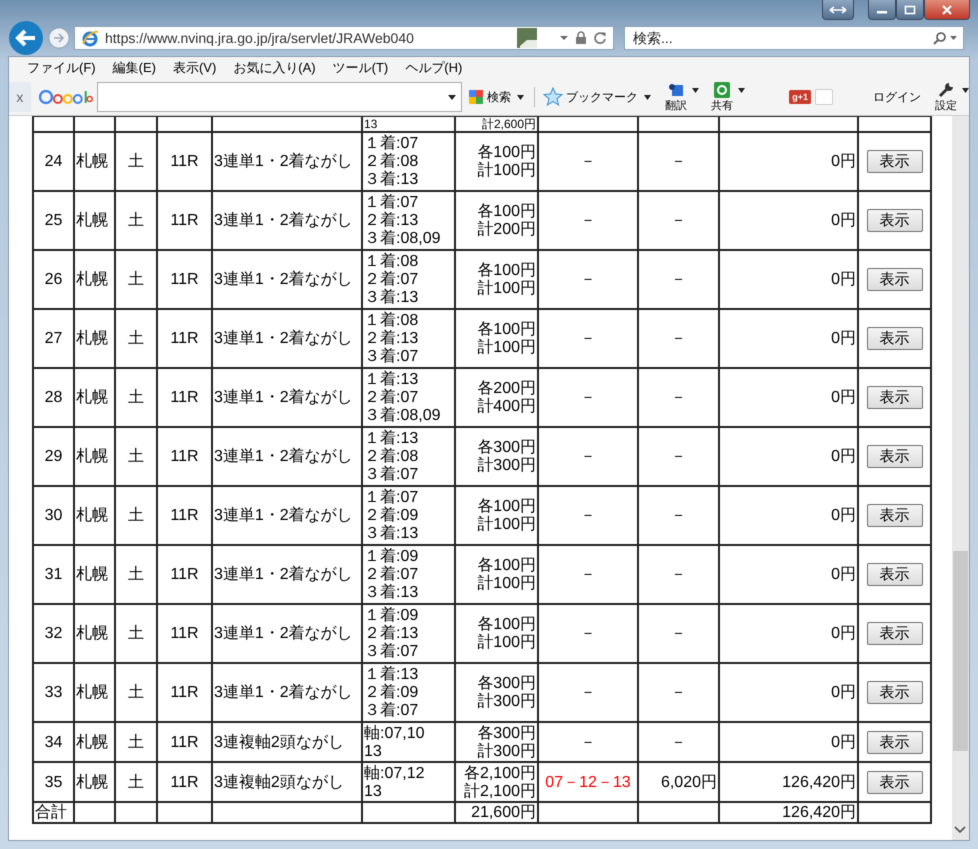 This screenshot has width=978, height=849. I want to click on refresh-icon, so click(600, 38).